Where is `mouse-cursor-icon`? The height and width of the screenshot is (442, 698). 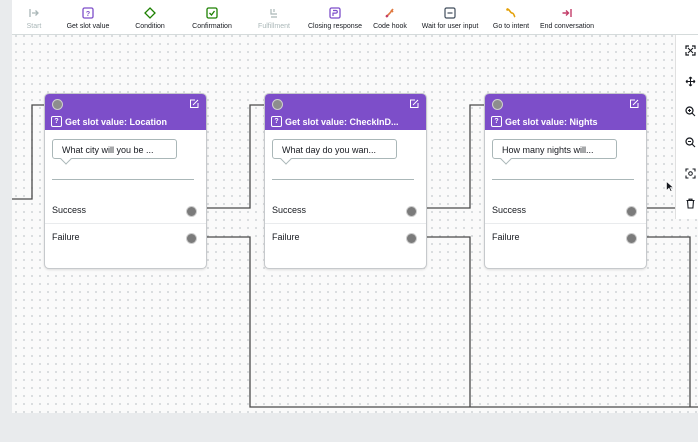 mouse-cursor-icon is located at coordinates (670, 186).